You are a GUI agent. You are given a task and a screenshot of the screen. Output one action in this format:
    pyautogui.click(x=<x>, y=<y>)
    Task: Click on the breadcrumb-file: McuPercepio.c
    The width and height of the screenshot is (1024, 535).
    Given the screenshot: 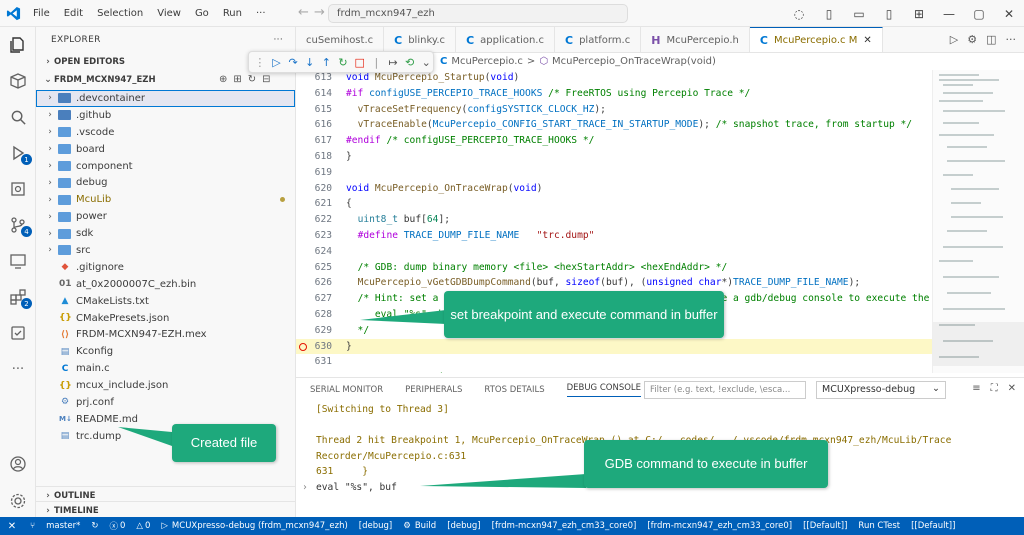 What is the action you would take?
    pyautogui.click(x=487, y=61)
    